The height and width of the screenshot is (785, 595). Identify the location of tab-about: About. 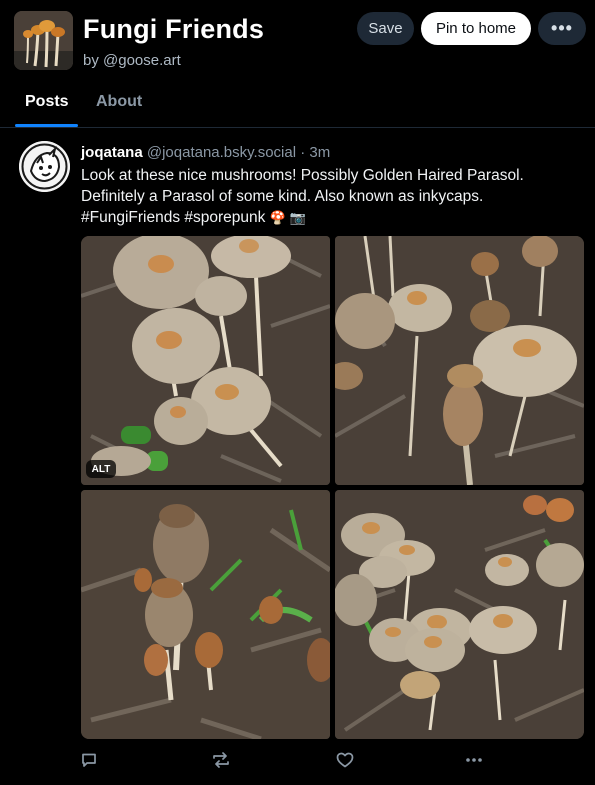
(119, 102).